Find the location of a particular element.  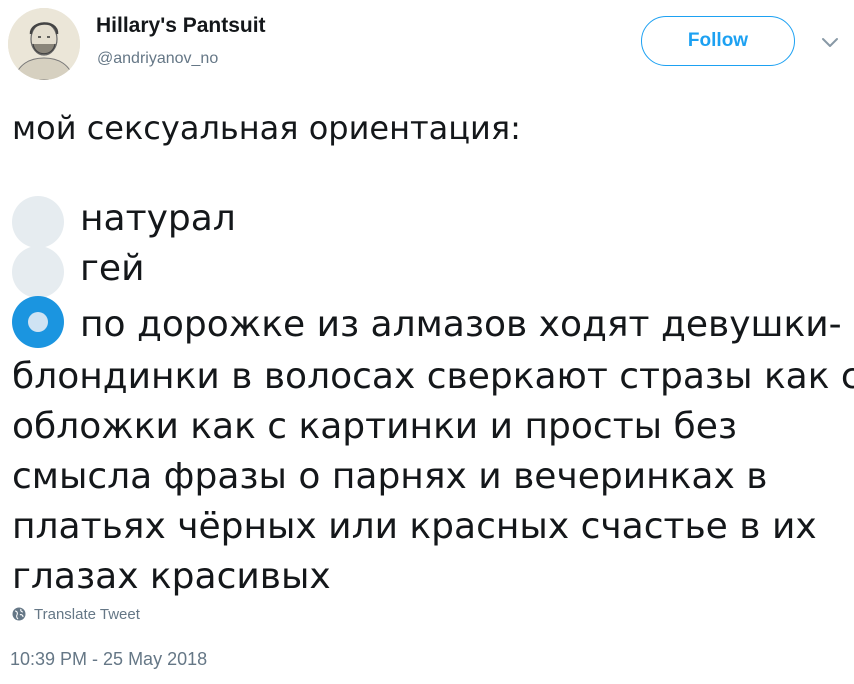

chevron-down-icon is located at coordinates (830, 42).